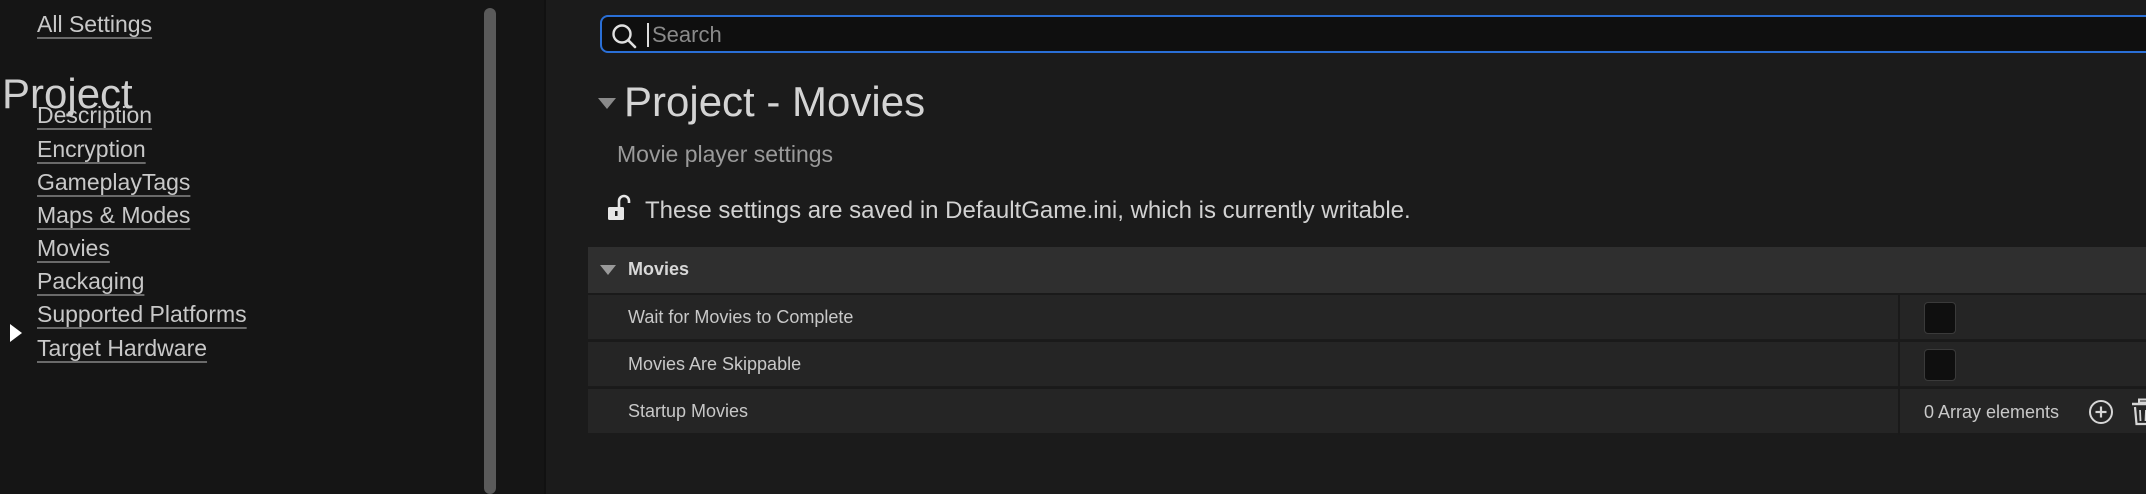  What do you see at coordinates (725, 154) in the screenshot?
I see `page-subtitle: Movie player settings` at bounding box center [725, 154].